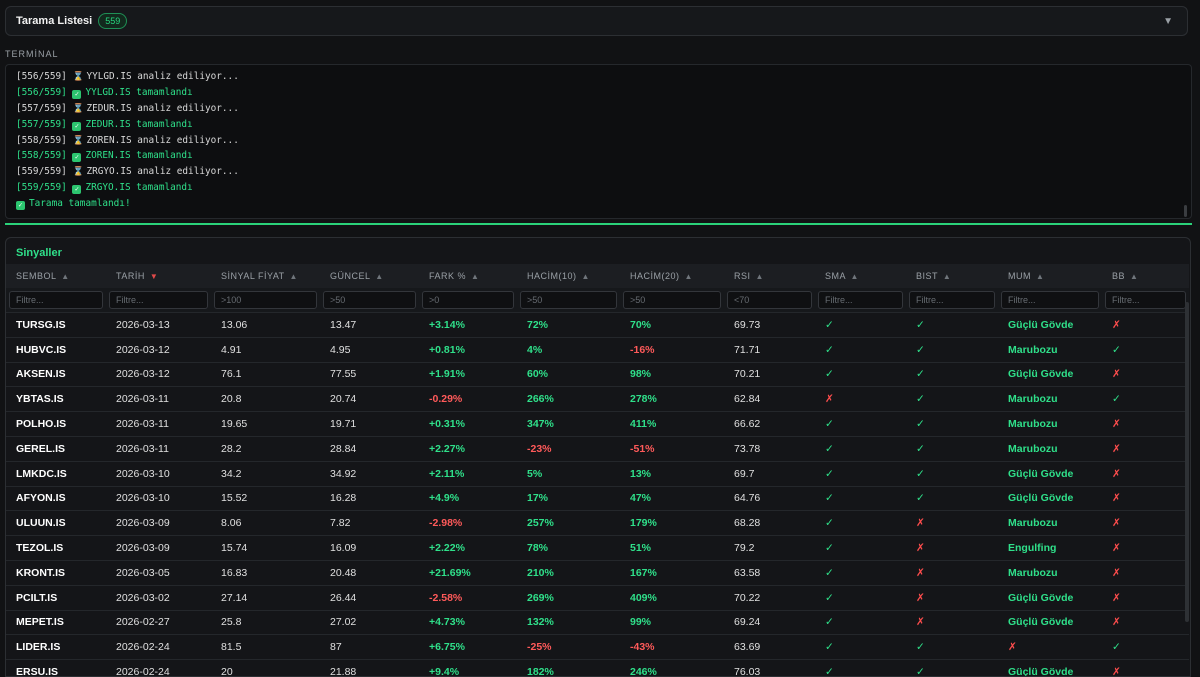  Describe the element at coordinates (769, 668) in the screenshot. I see `cell-rsi: 76.03` at that location.